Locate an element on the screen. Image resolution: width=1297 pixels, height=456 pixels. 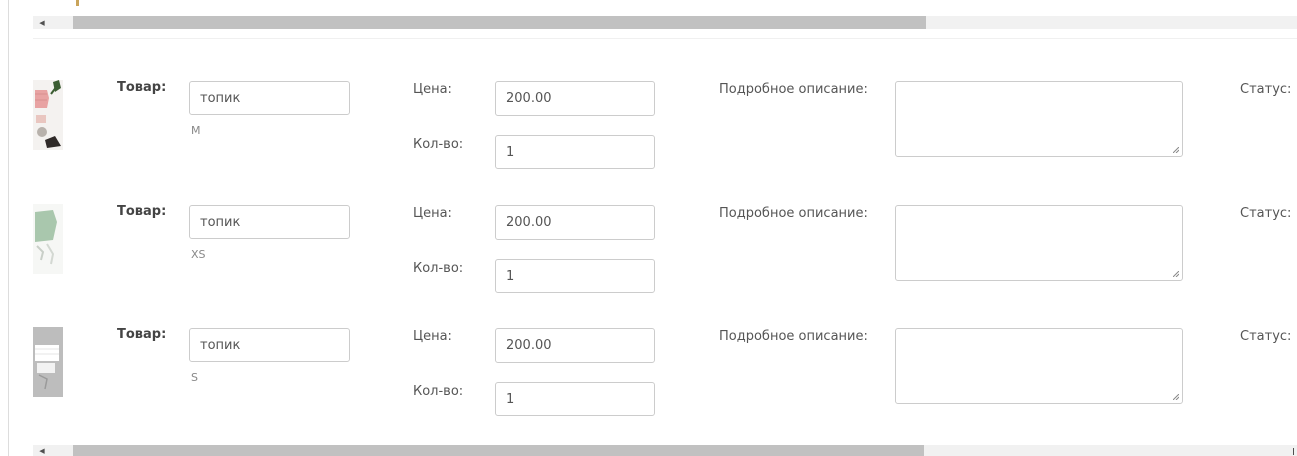
horizontal-scrollbar-bottom: ◀ is located at coordinates (665, 450).